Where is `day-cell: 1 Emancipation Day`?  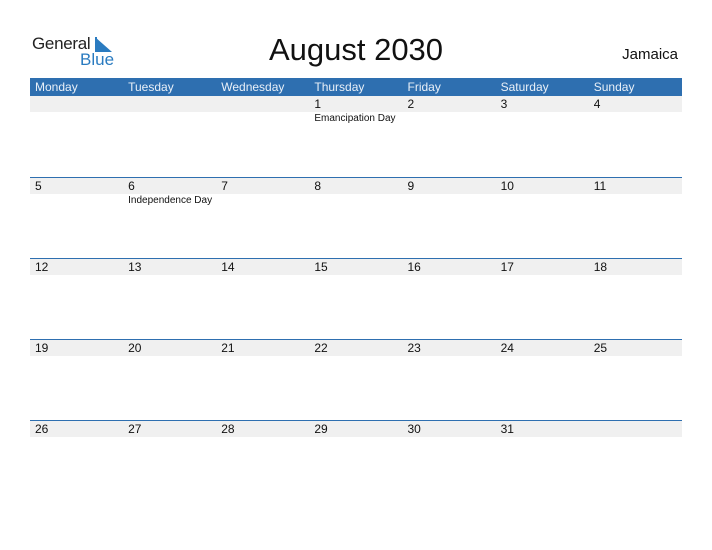 day-cell: 1 Emancipation Day is located at coordinates (355, 131).